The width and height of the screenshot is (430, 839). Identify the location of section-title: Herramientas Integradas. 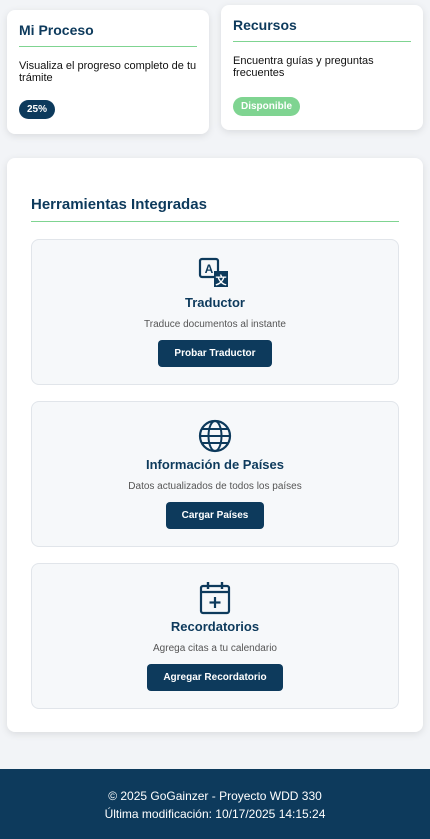
(215, 209).